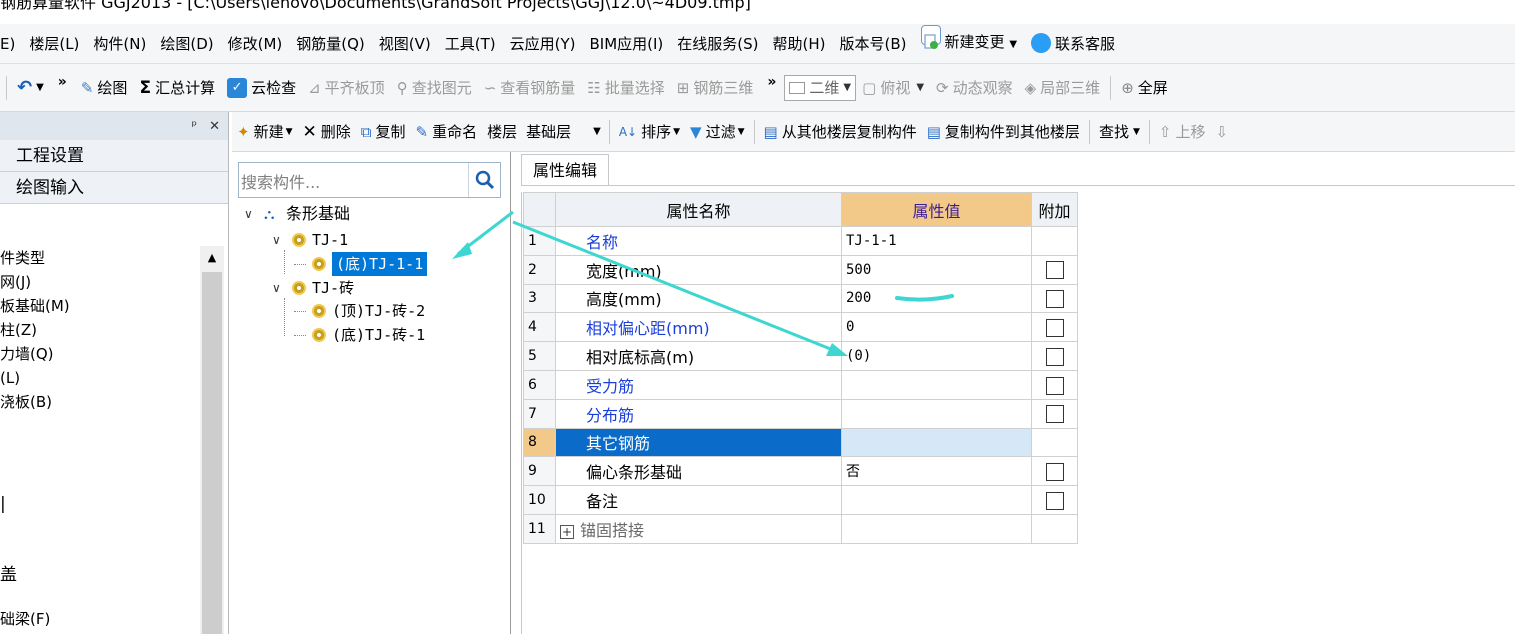 The width and height of the screenshot is (1515, 634). What do you see at coordinates (25, 618) in the screenshot?
I see `list-item: 础梁(F)` at bounding box center [25, 618].